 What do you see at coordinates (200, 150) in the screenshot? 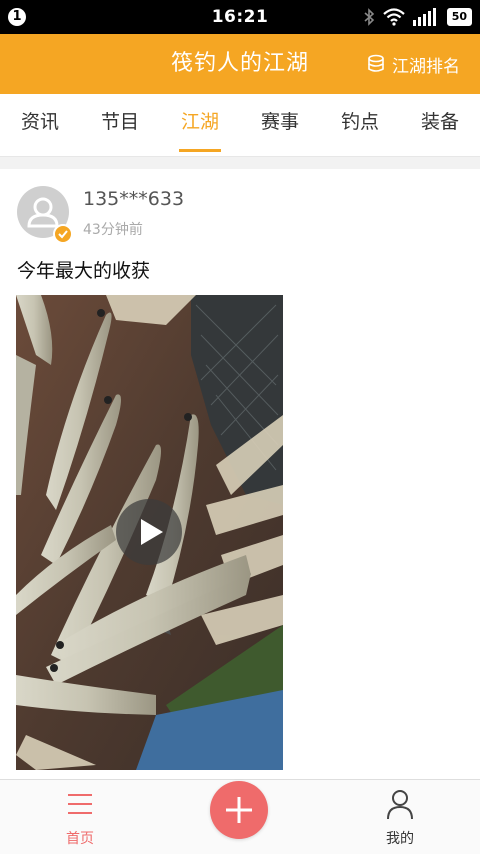
I see `active-tab-indicator` at bounding box center [200, 150].